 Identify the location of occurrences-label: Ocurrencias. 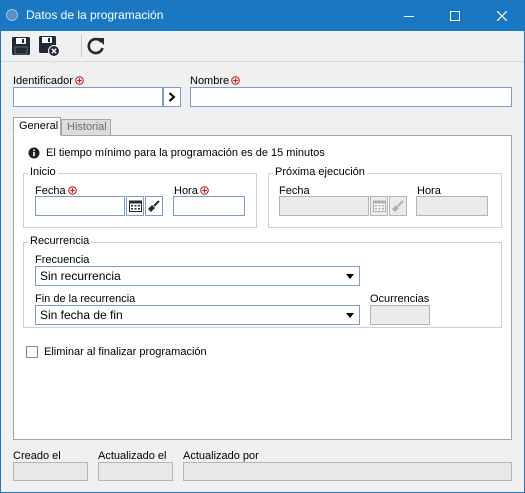
(400, 299).